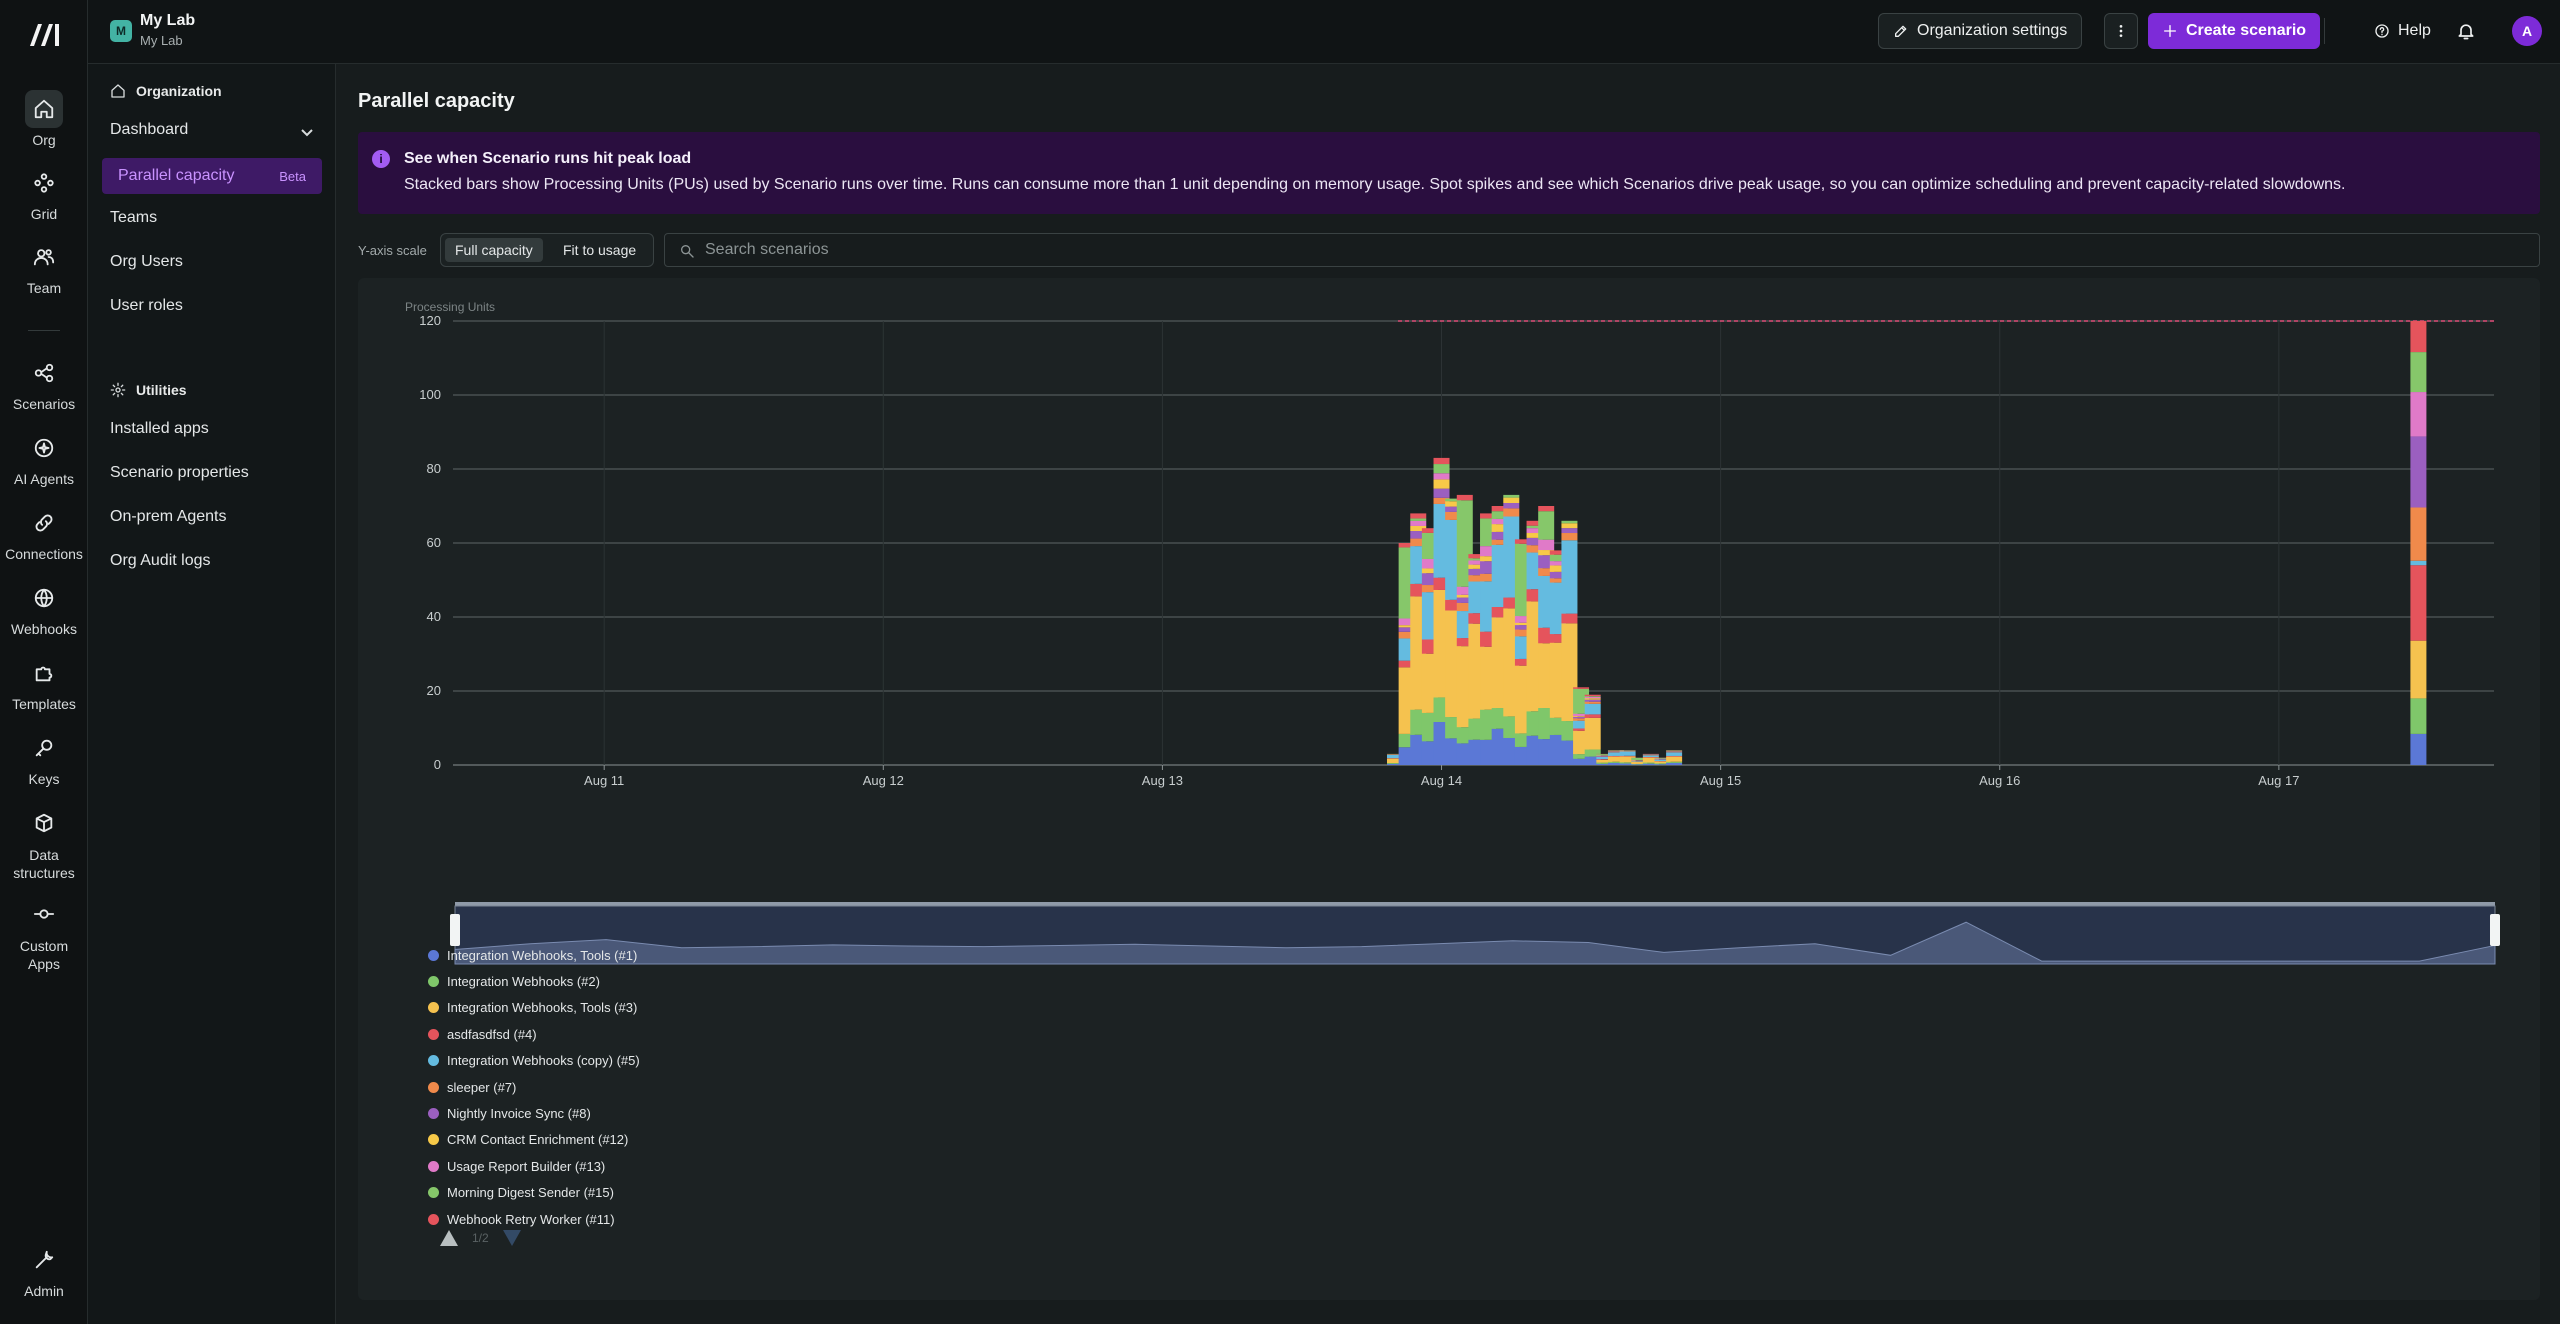  I want to click on legend-page-indicator: 1/2, so click(480, 1238).